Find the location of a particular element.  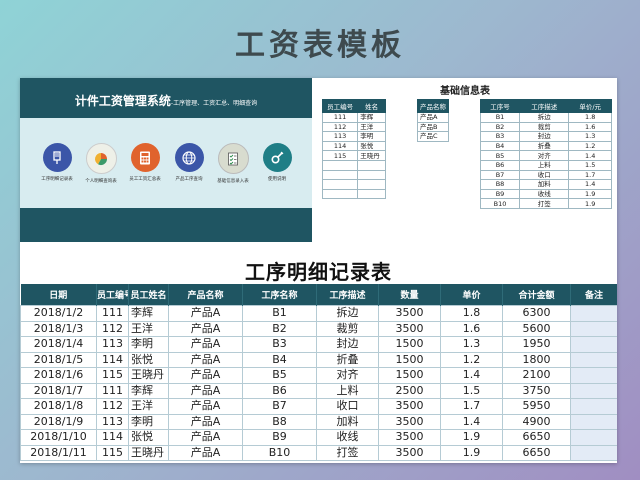

process-id-cell: B9 is located at coordinates (500, 194).